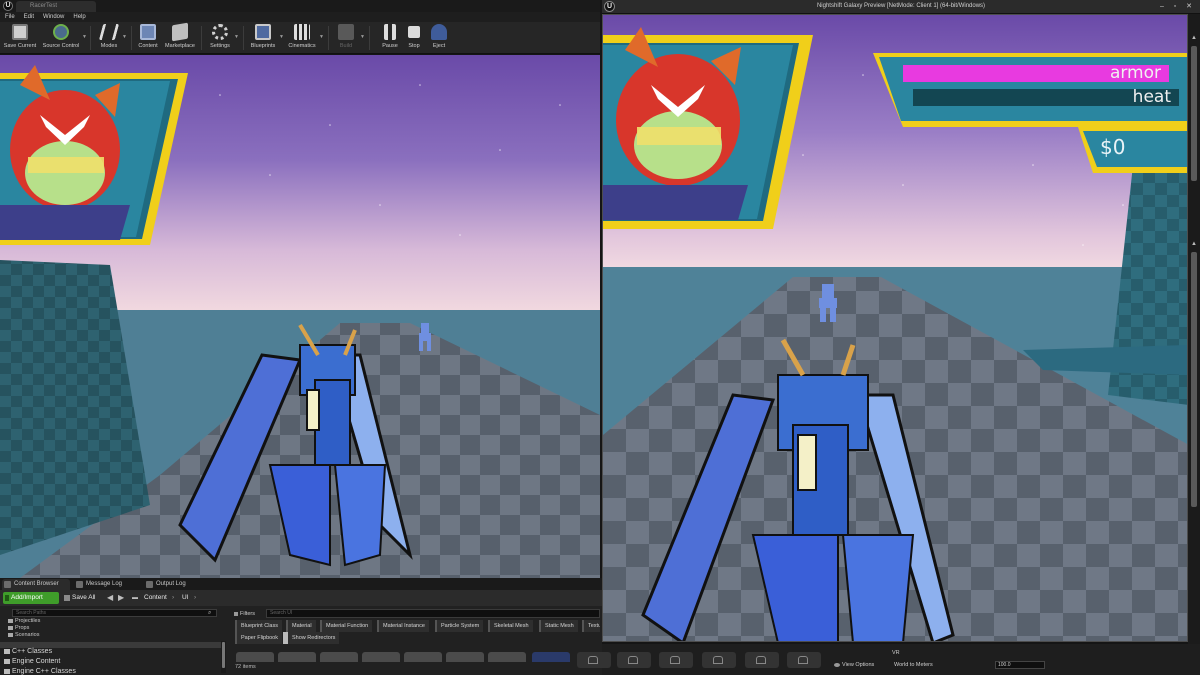 This screenshot has width=1200, height=675. Describe the element at coordinates (84, 37) in the screenshot. I see `source-control-dropdown-icon: ▼` at that location.